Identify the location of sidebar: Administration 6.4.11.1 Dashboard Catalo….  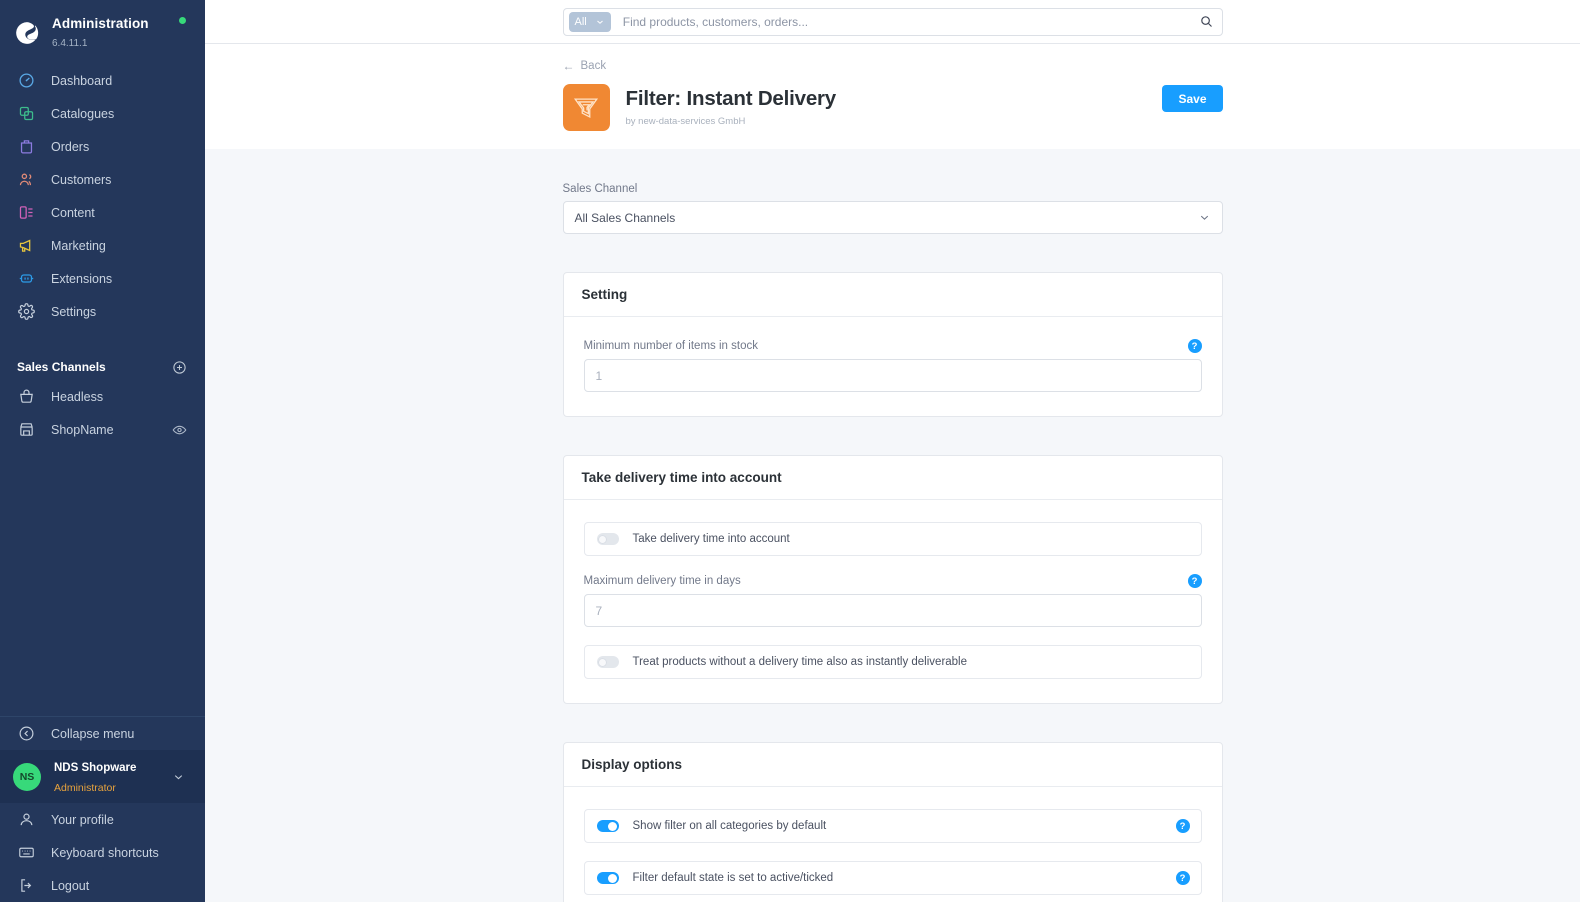
(102, 451).